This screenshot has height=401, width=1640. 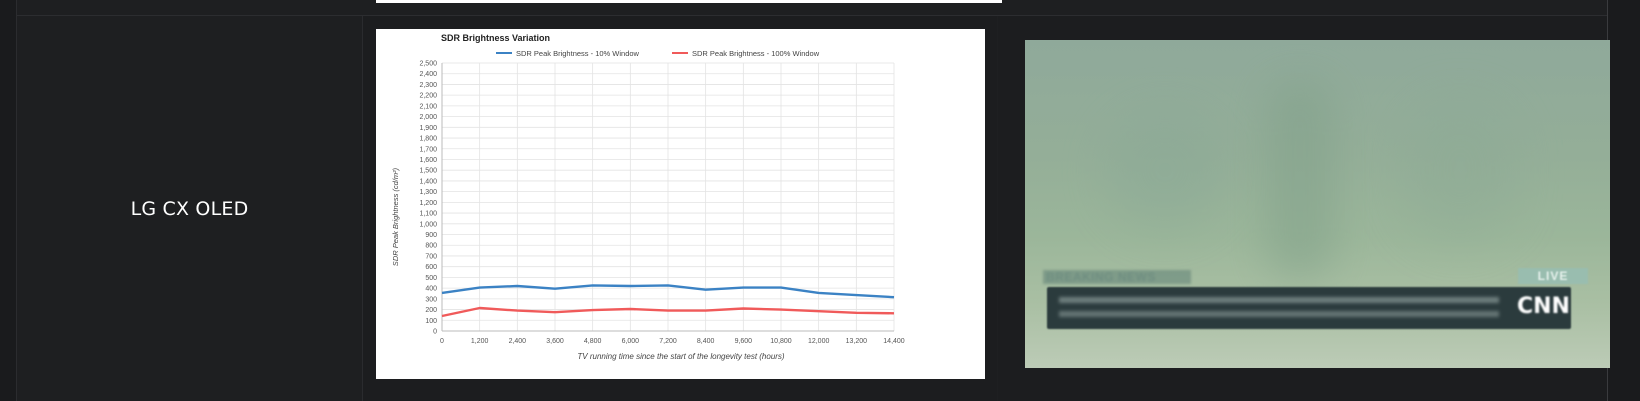 I want to click on x-tick-label: 4,800, so click(x=593, y=341).